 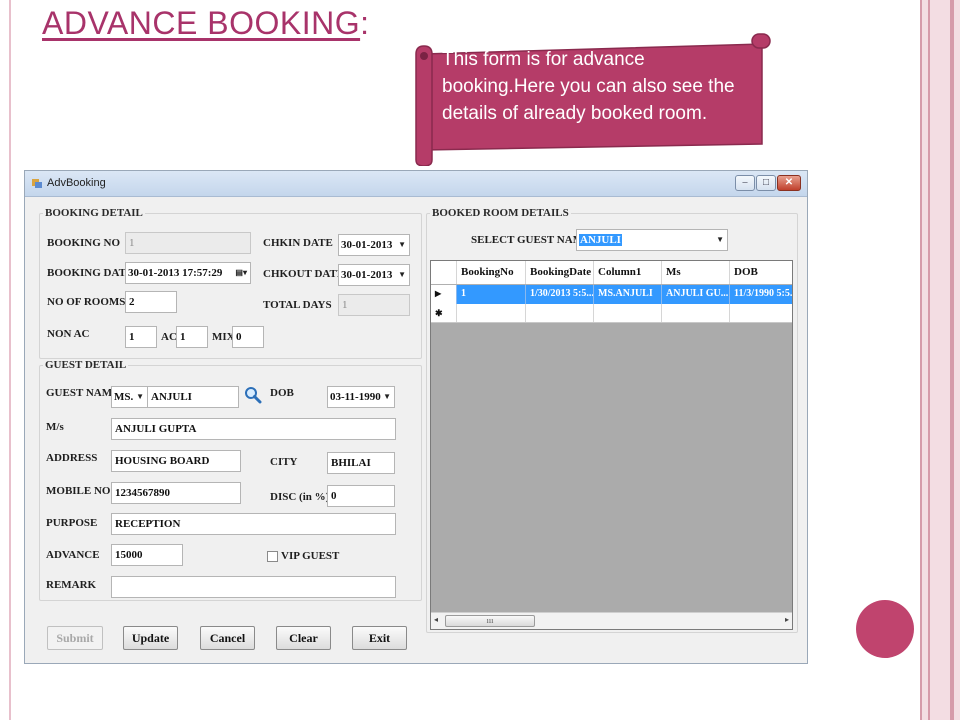 What do you see at coordinates (300, 497) in the screenshot?
I see `disc-label: DISC (in %)` at bounding box center [300, 497].